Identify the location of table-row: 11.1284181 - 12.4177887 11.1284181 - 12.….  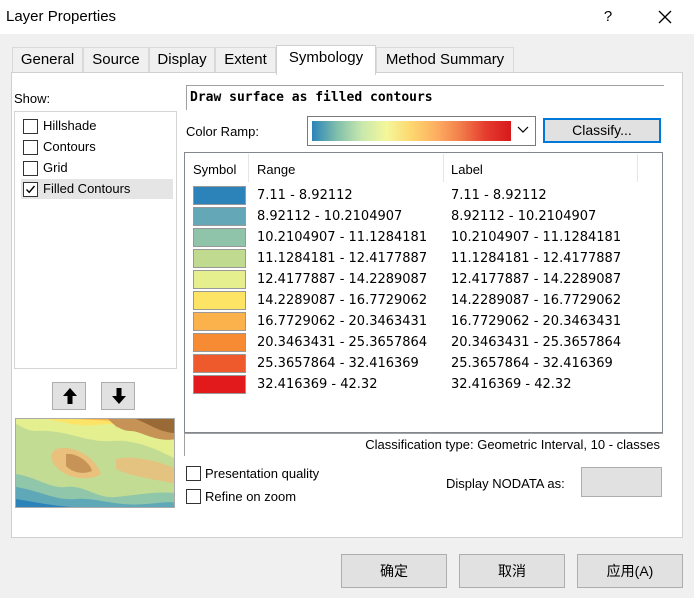
(423, 258).